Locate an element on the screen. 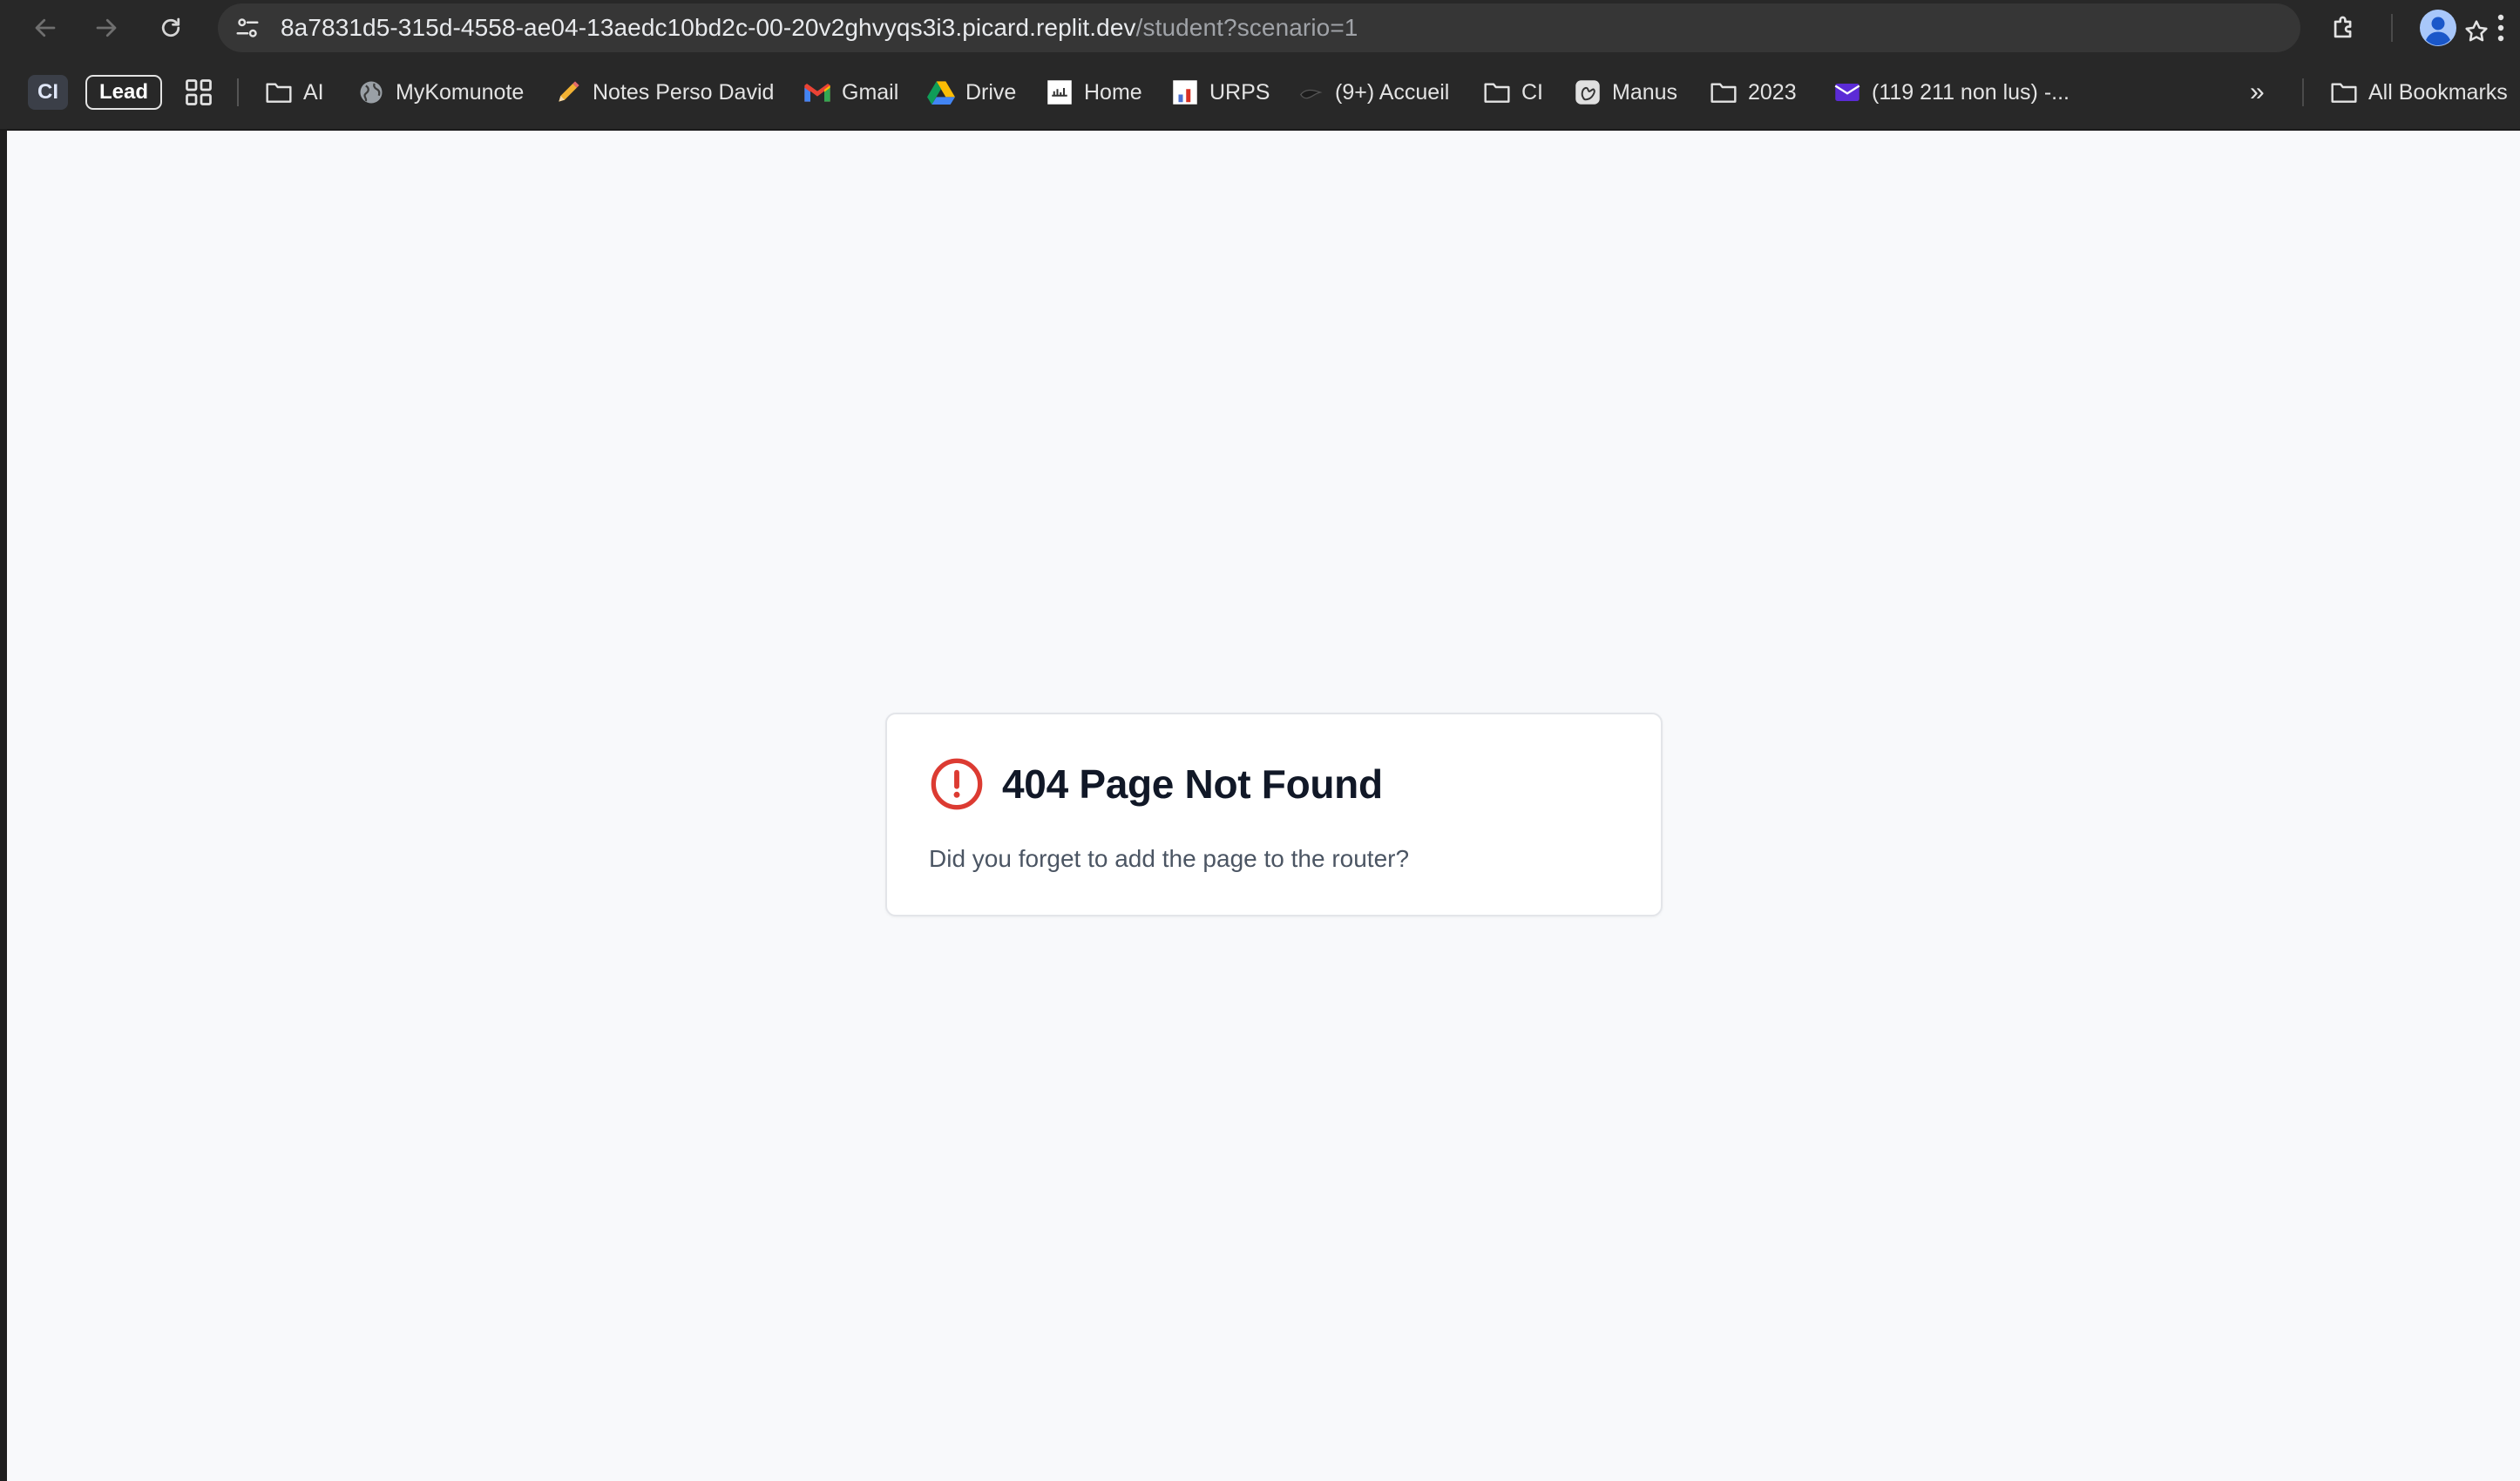  site-info-button is located at coordinates (247, 27).